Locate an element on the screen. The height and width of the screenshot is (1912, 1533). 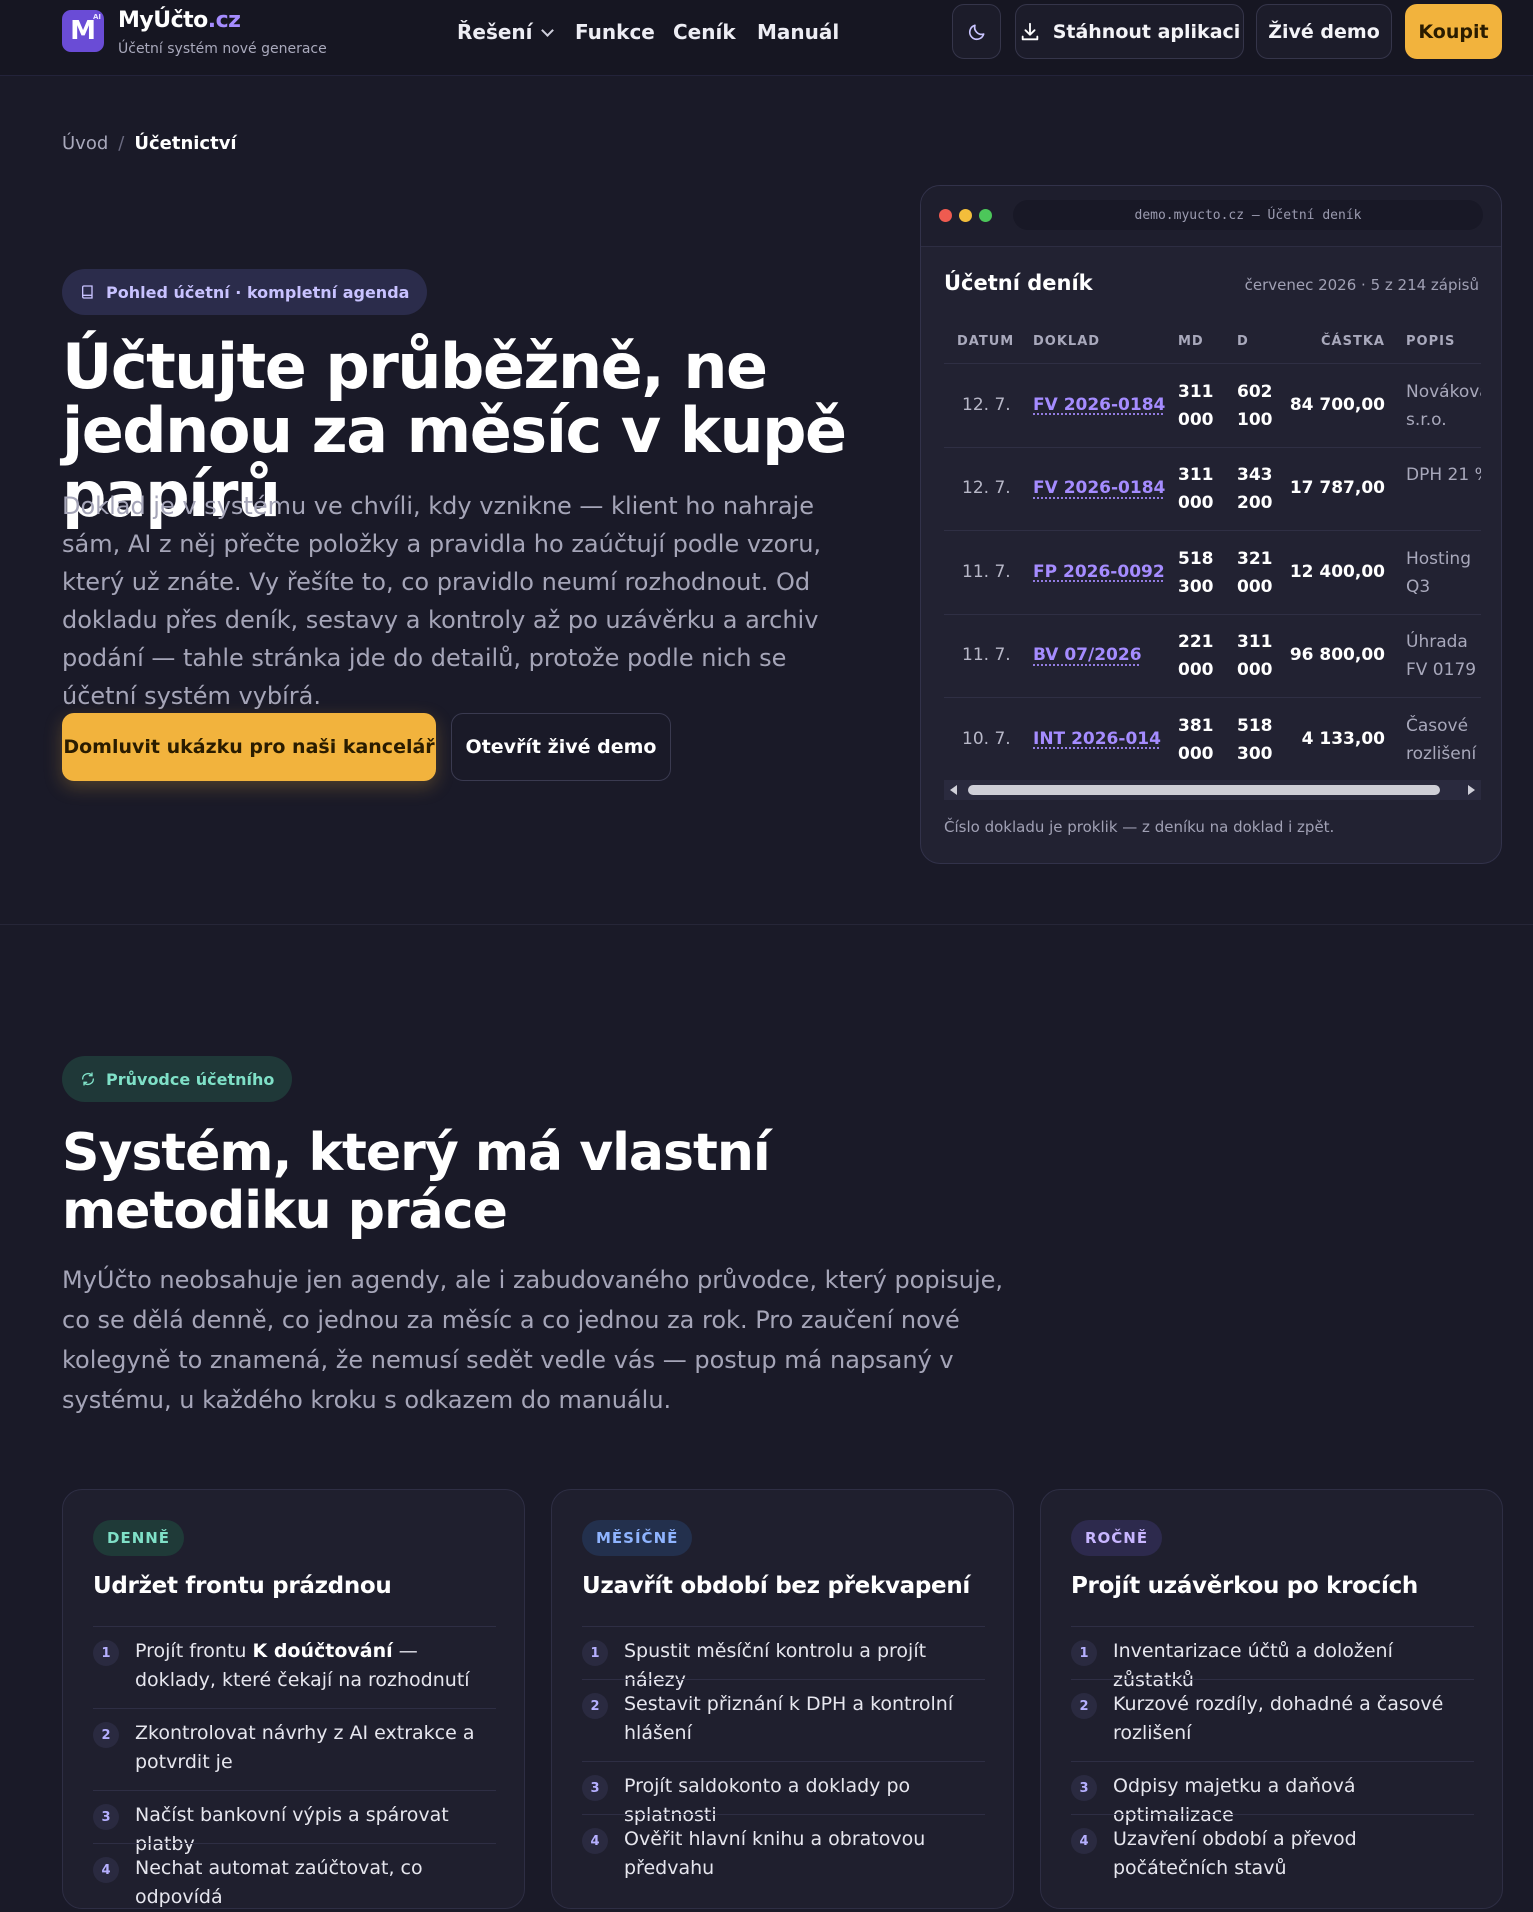
card-title: Projít uzávěrkou po krocích is located at coordinates (1244, 1586).